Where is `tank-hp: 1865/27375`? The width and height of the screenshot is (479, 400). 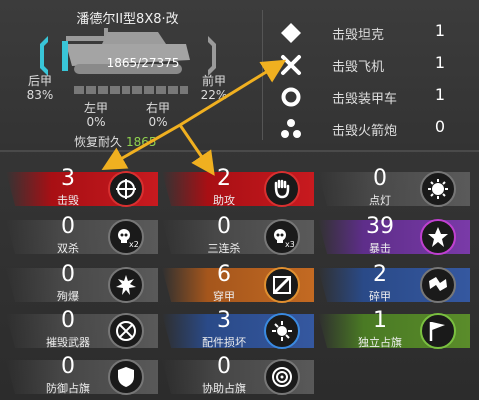
tank-hp: 1865/27375 is located at coordinates (143, 63).